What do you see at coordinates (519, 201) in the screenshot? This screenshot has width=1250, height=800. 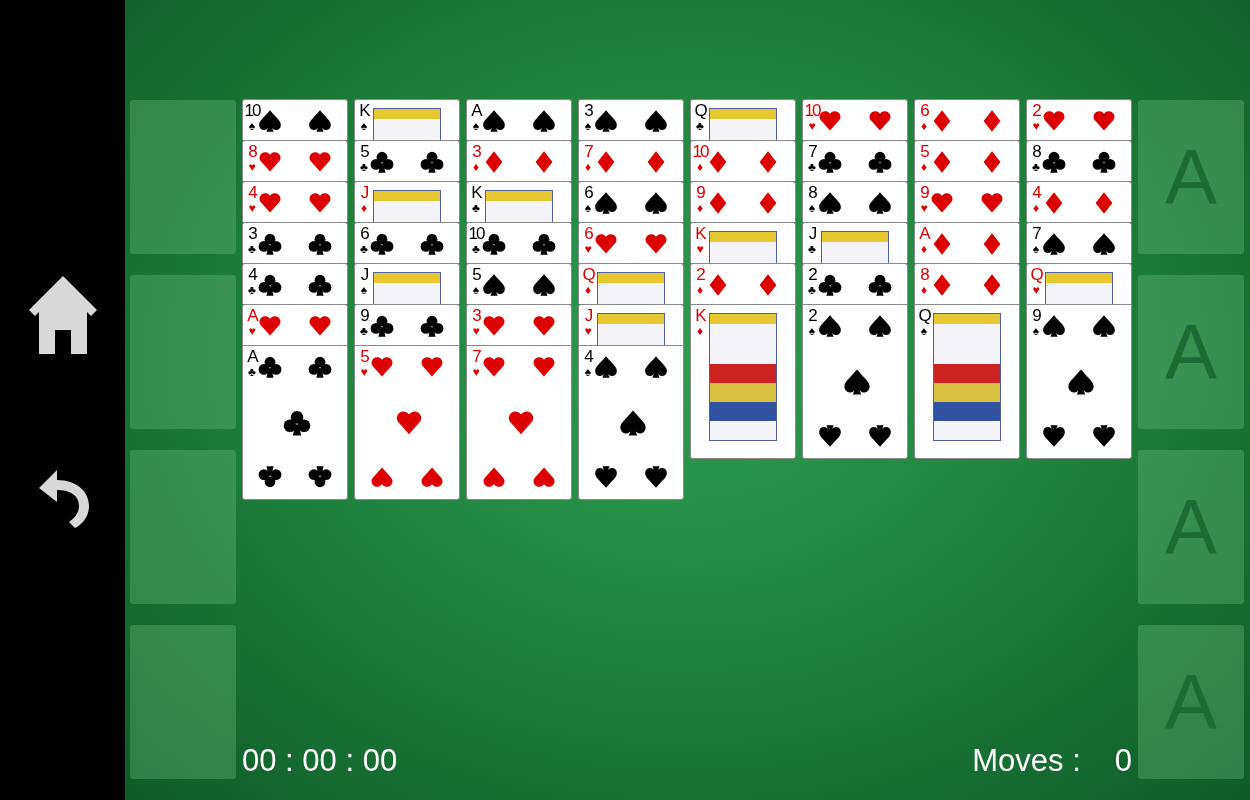 I see `playing-card: K ♣` at bounding box center [519, 201].